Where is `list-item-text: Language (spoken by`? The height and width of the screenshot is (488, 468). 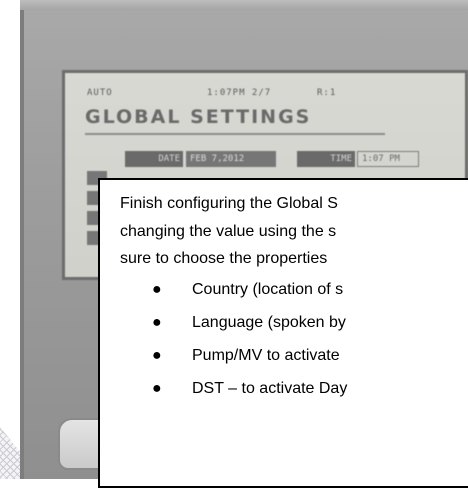
list-item-text: Language (spoken by is located at coordinates (269, 322).